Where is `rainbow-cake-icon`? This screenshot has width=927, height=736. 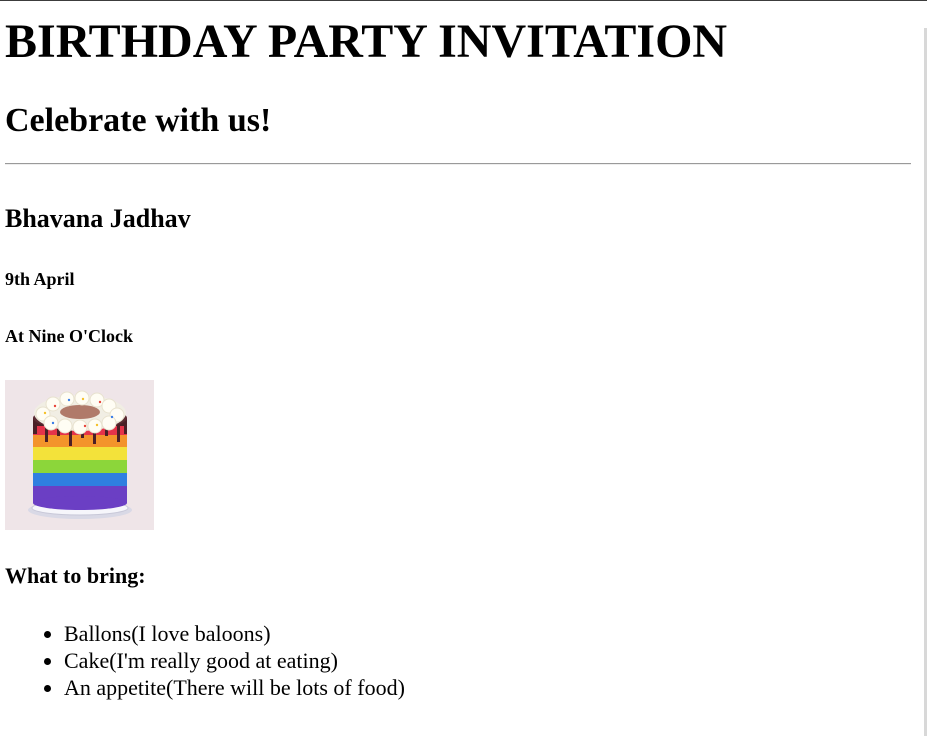 rainbow-cake-icon is located at coordinates (80, 454).